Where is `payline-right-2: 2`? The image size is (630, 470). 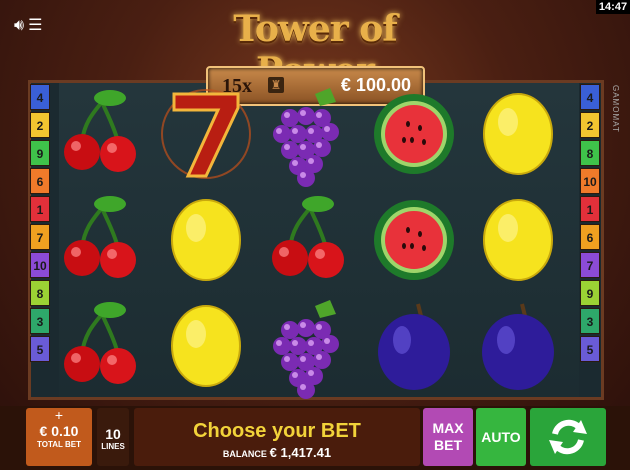
payline-right-2: 2 is located at coordinates (590, 125).